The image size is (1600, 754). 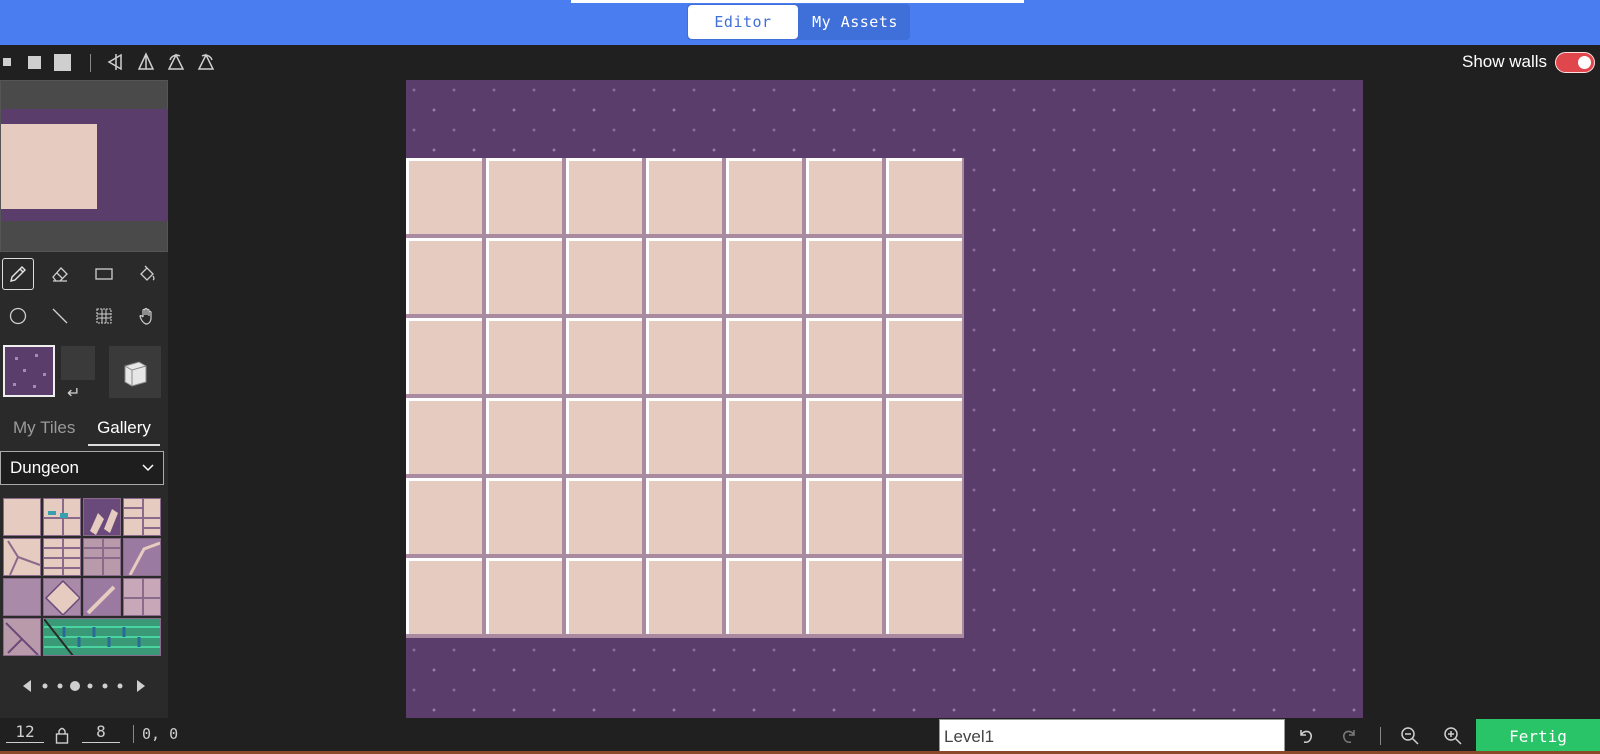 I want to click on top-bar: Editor My Assets, so click(x=800, y=22).